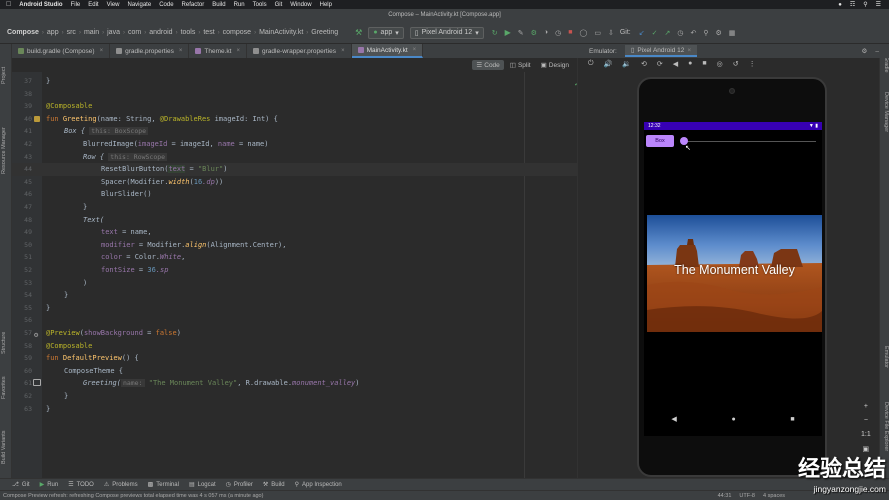 This screenshot has width=889, height=500. What do you see at coordinates (4, 343) in the screenshot?
I see `structure-tool-button: Structure` at bounding box center [4, 343].